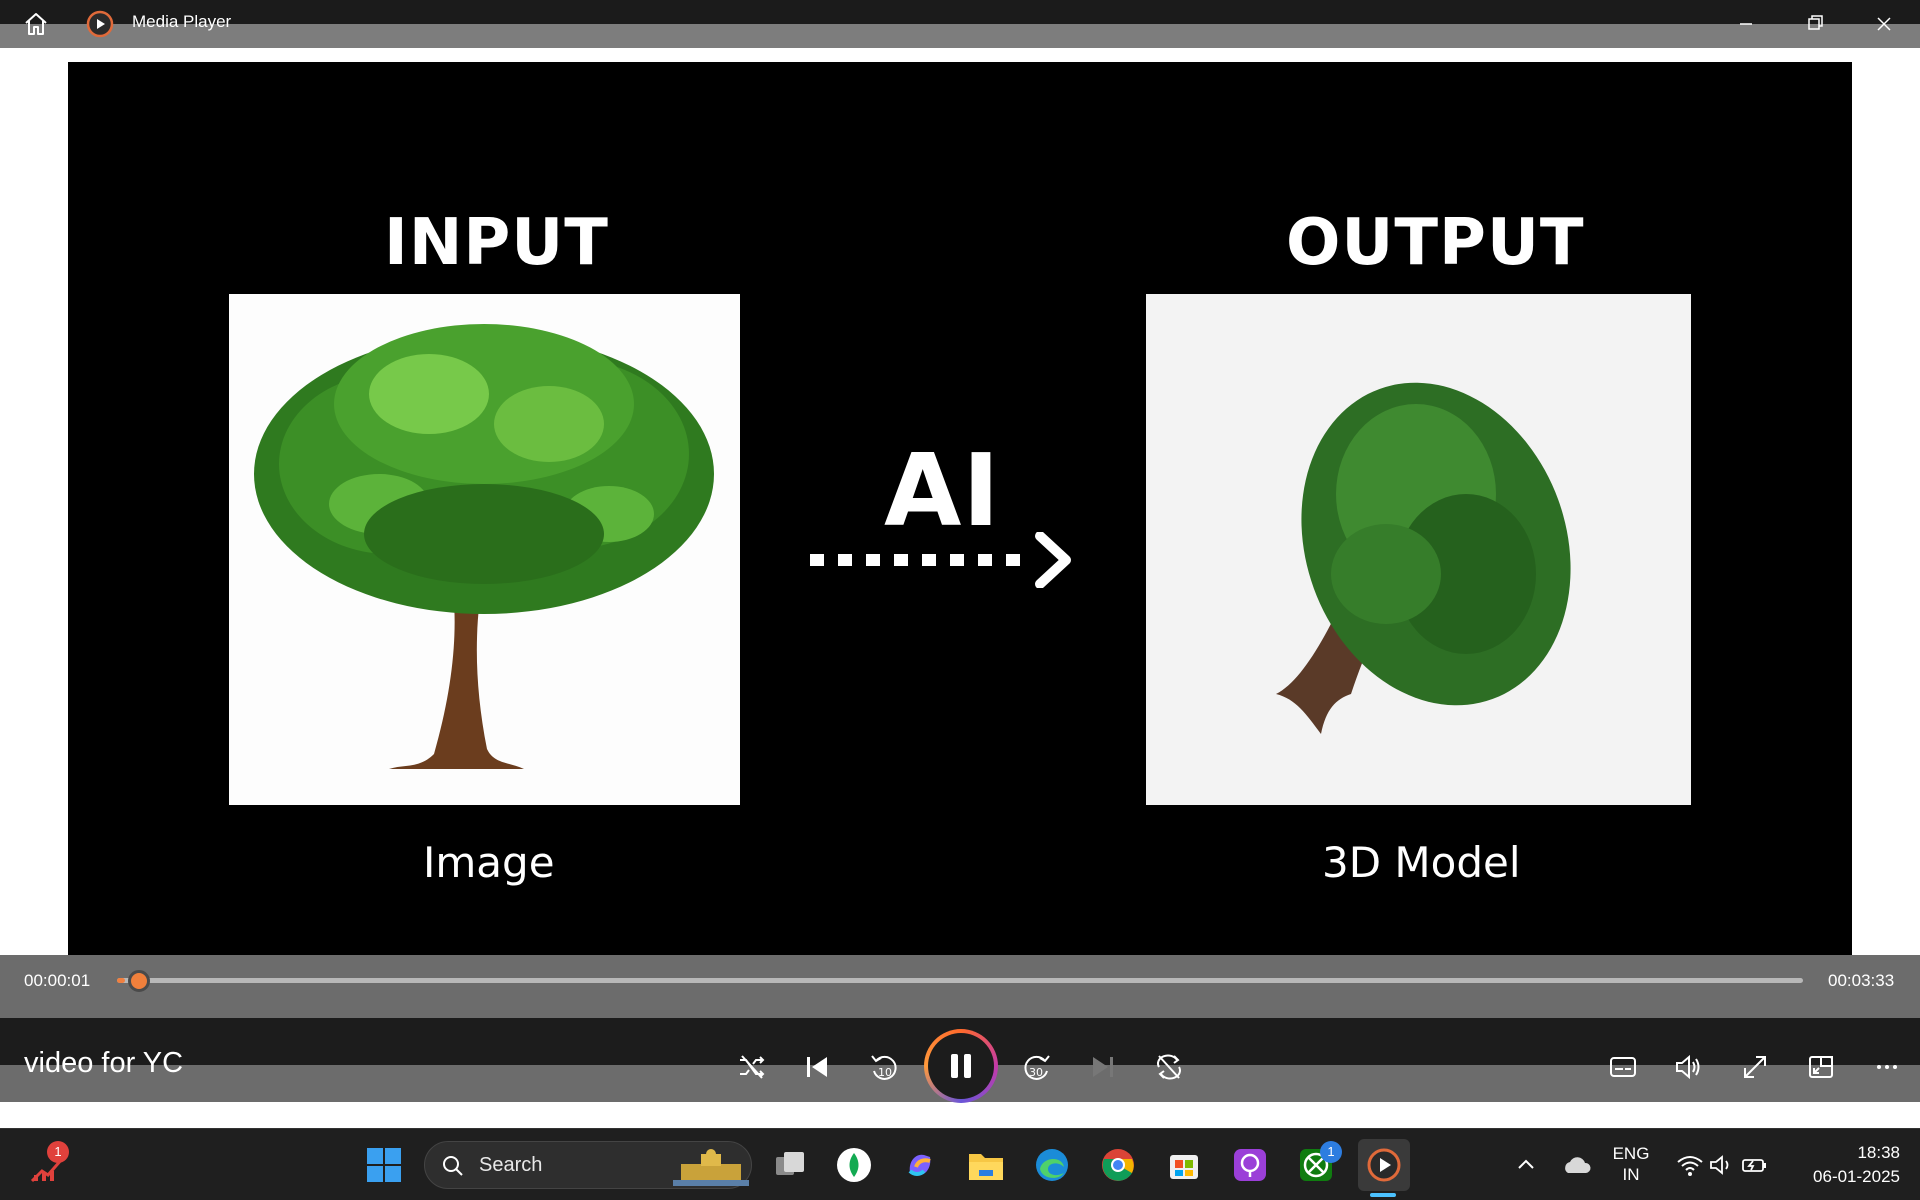 The image size is (1920, 1200). I want to click on forward-30-button: 30, so click(1037, 1067).